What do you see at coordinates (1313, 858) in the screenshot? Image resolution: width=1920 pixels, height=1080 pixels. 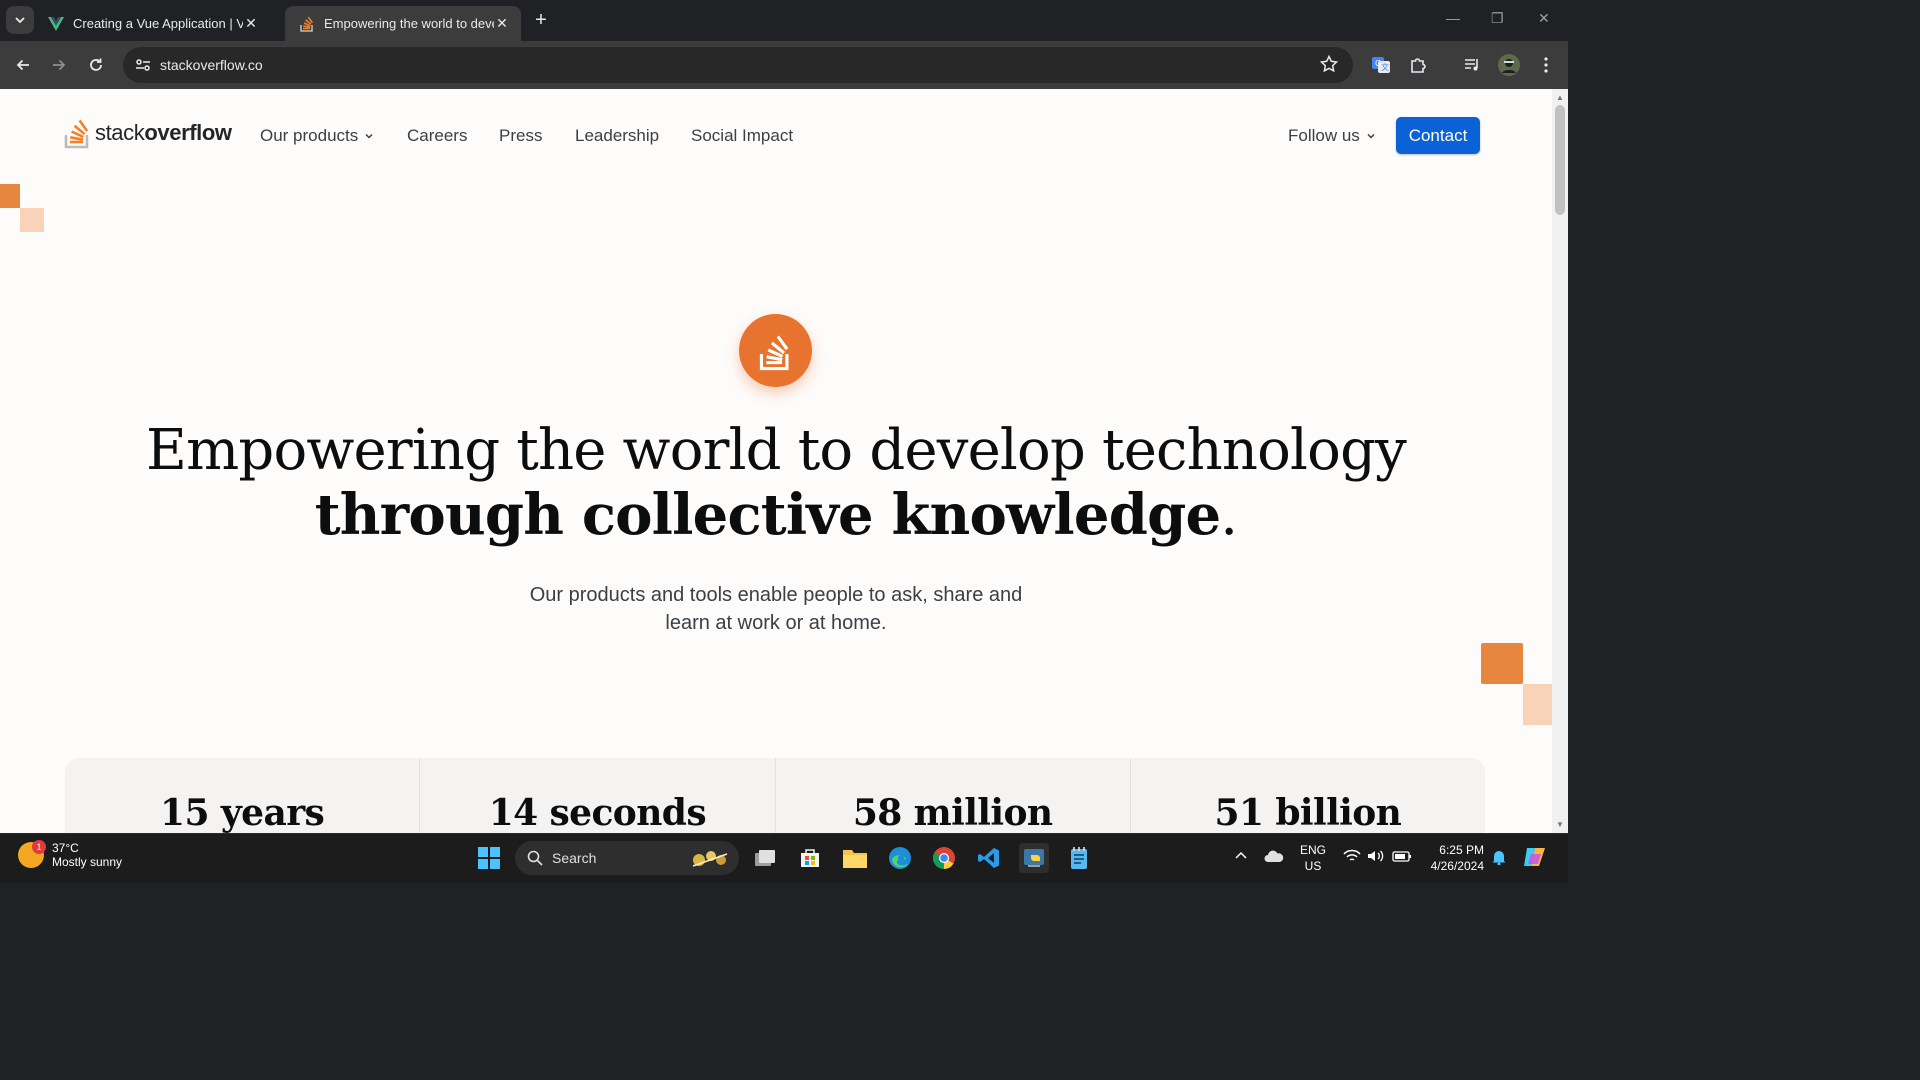 I see `input-language: ENG US` at bounding box center [1313, 858].